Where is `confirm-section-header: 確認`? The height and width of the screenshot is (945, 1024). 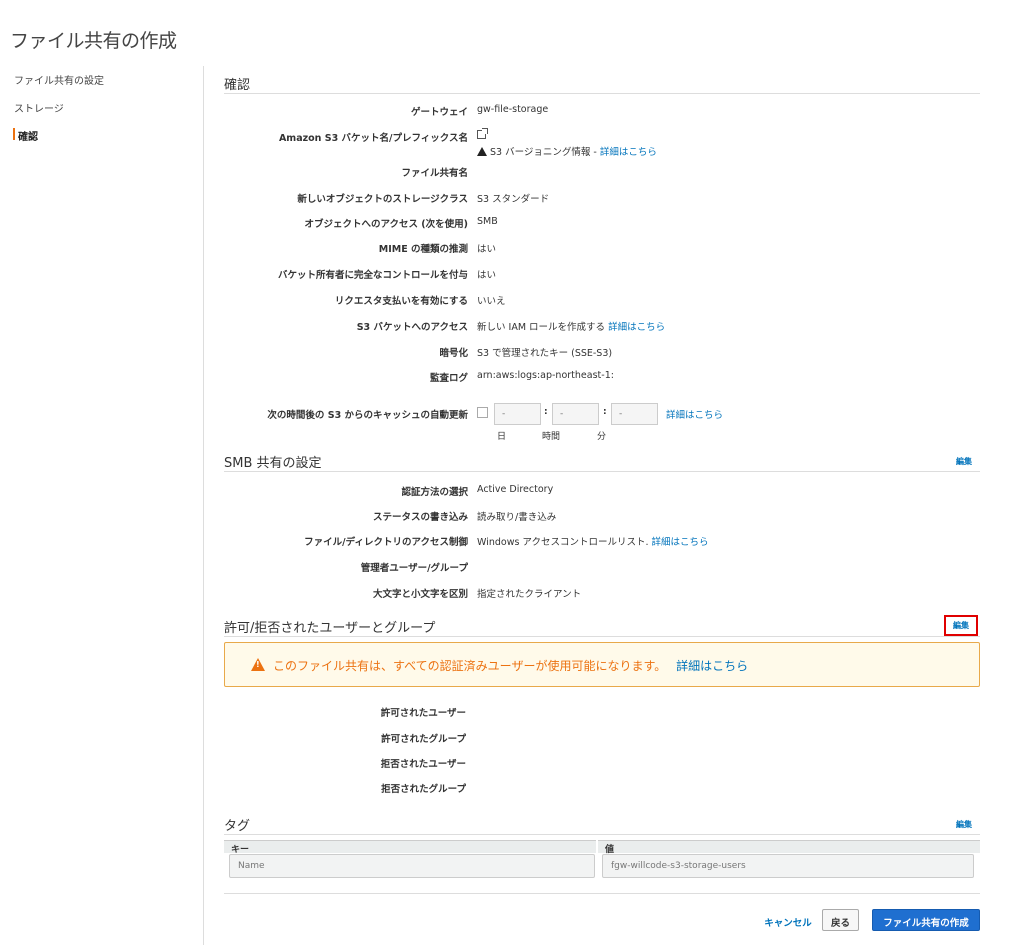
confirm-section-header: 確認 is located at coordinates (602, 84).